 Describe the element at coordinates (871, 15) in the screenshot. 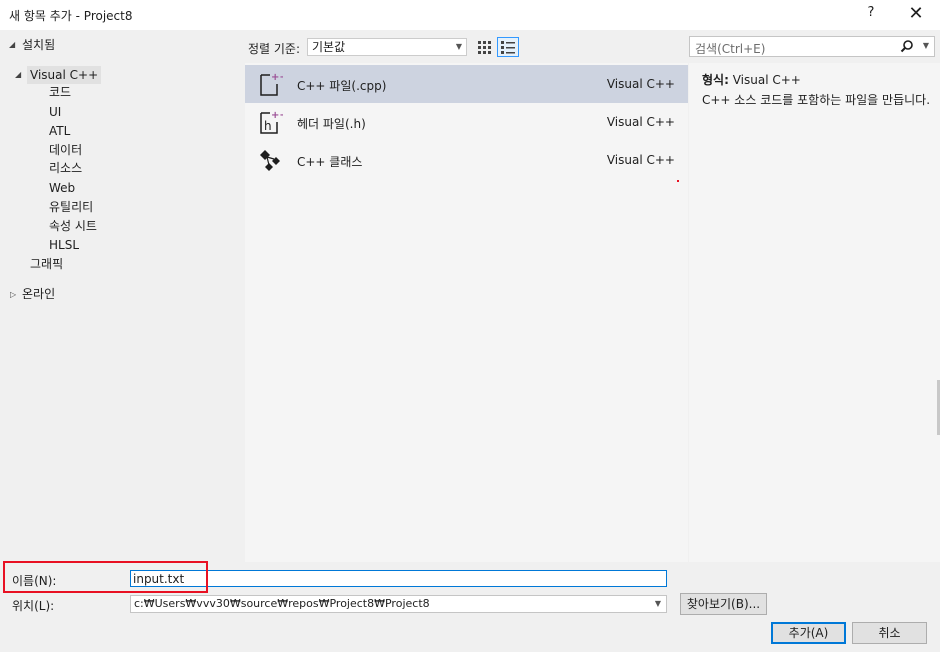

I see `help-button: ?` at that location.